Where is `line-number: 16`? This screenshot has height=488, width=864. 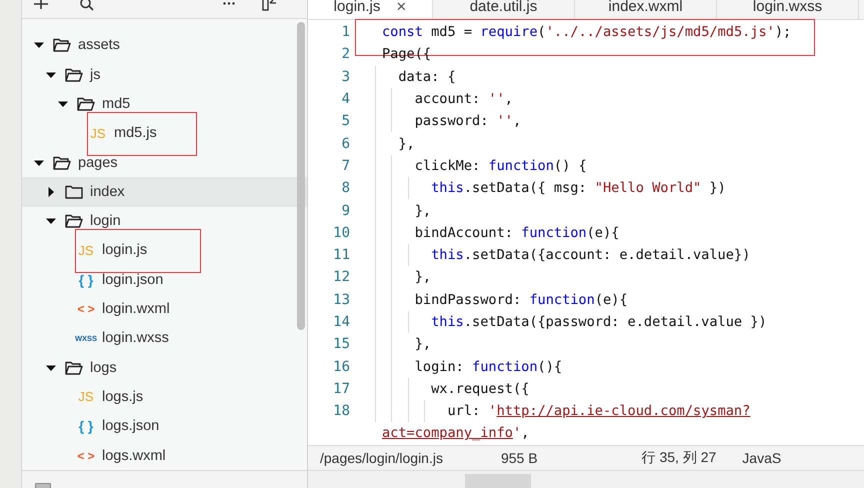
line-number: 16 is located at coordinates (341, 366).